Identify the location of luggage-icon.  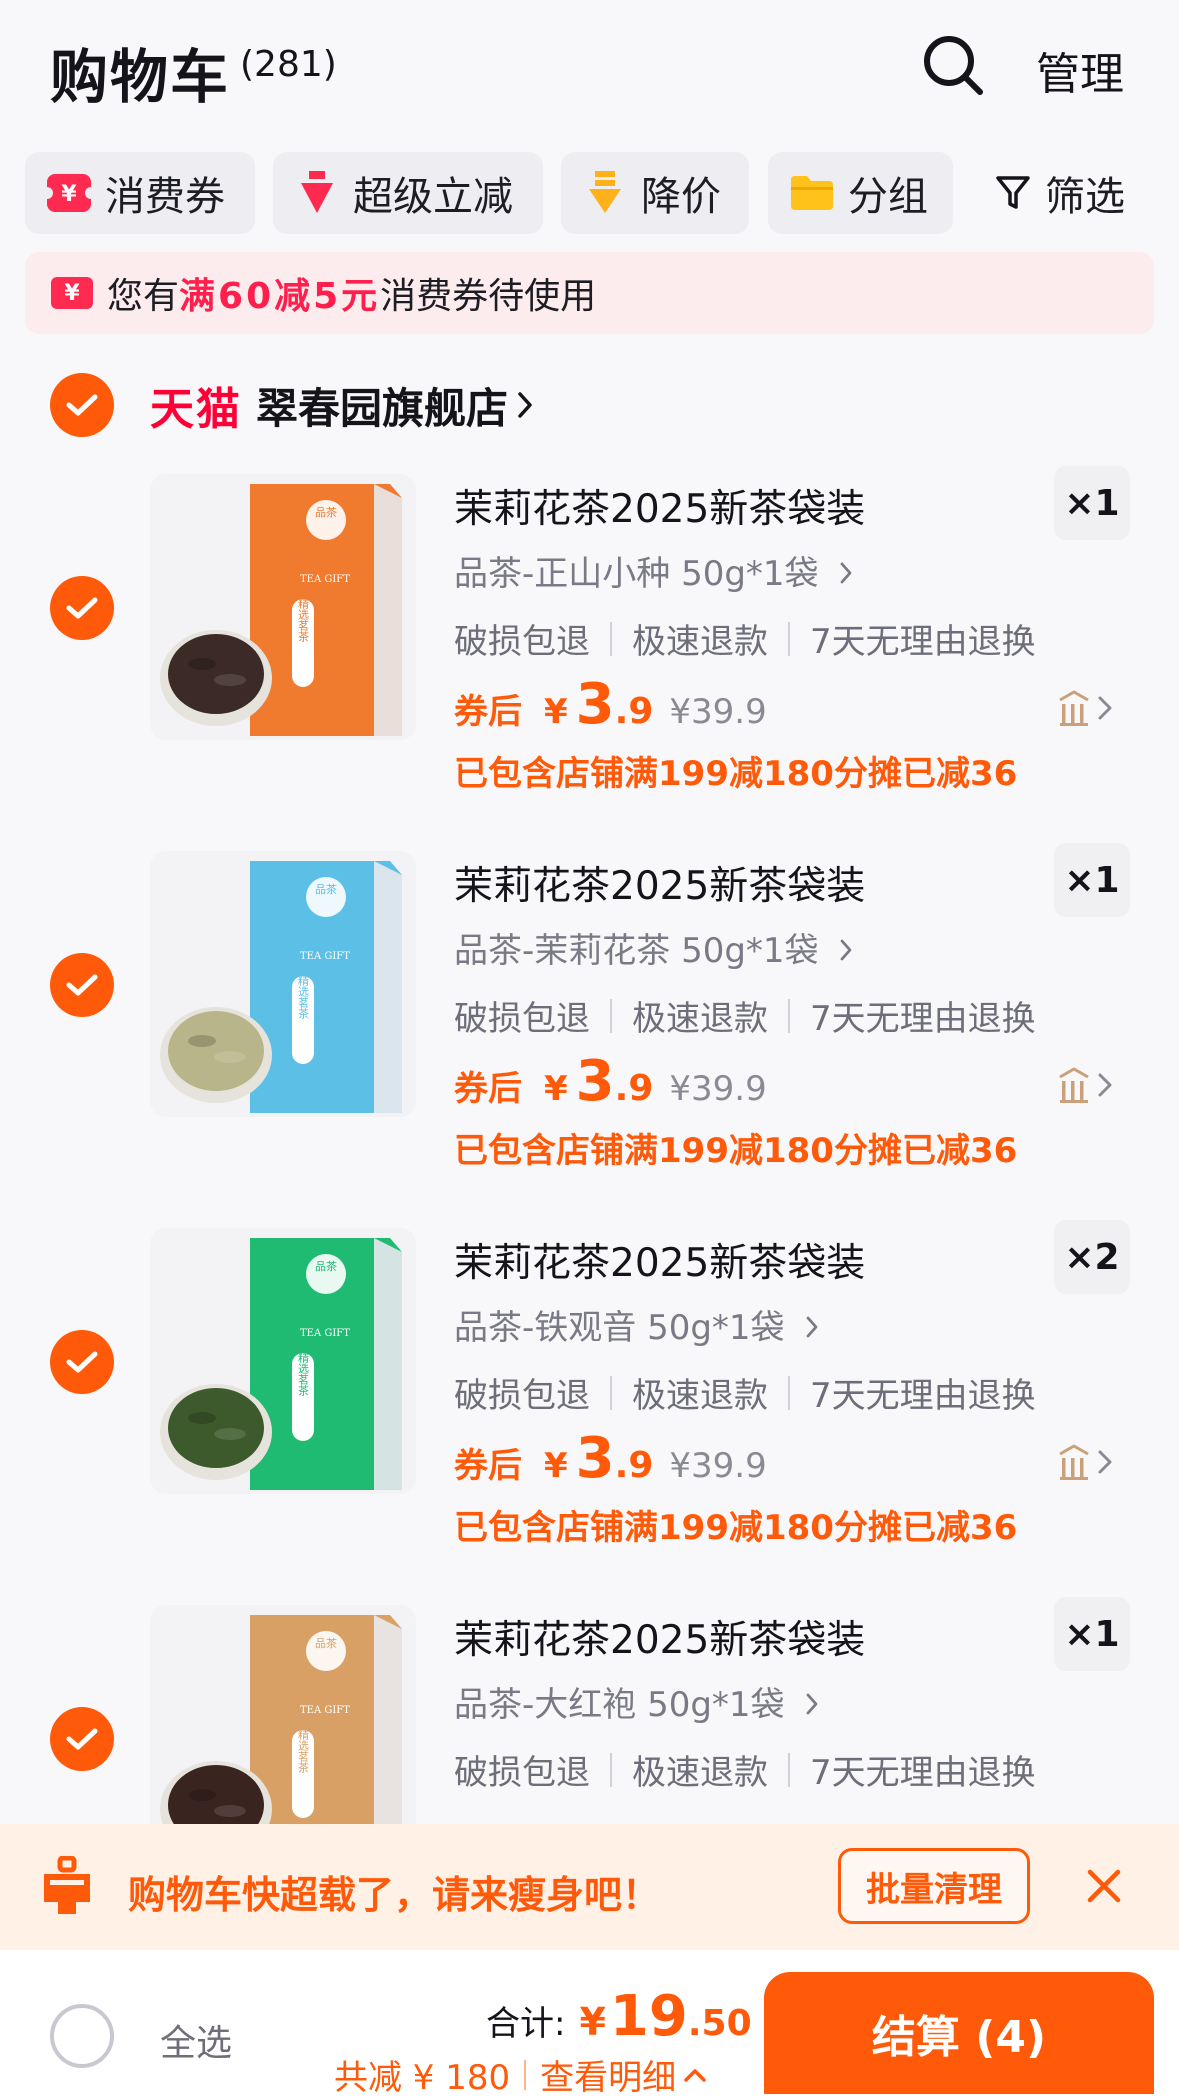
(67, 1885).